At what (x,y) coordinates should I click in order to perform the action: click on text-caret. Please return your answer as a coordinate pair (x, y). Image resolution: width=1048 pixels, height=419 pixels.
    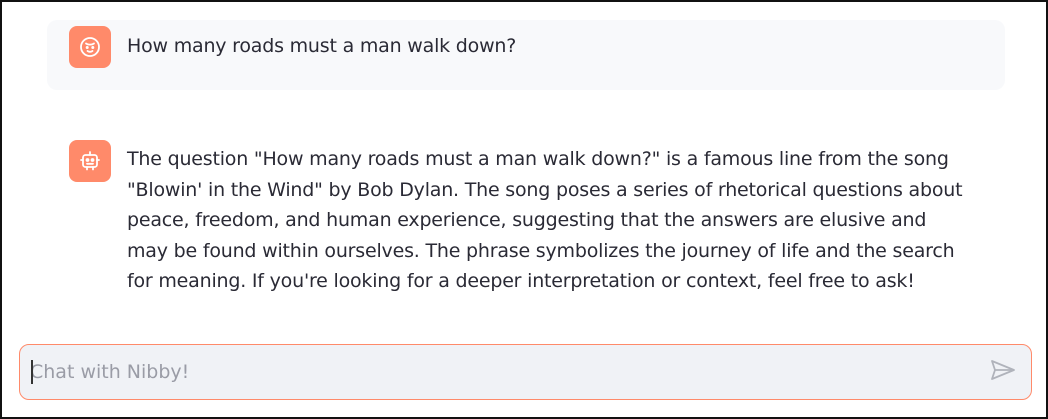
    Looking at the image, I should click on (32, 372).